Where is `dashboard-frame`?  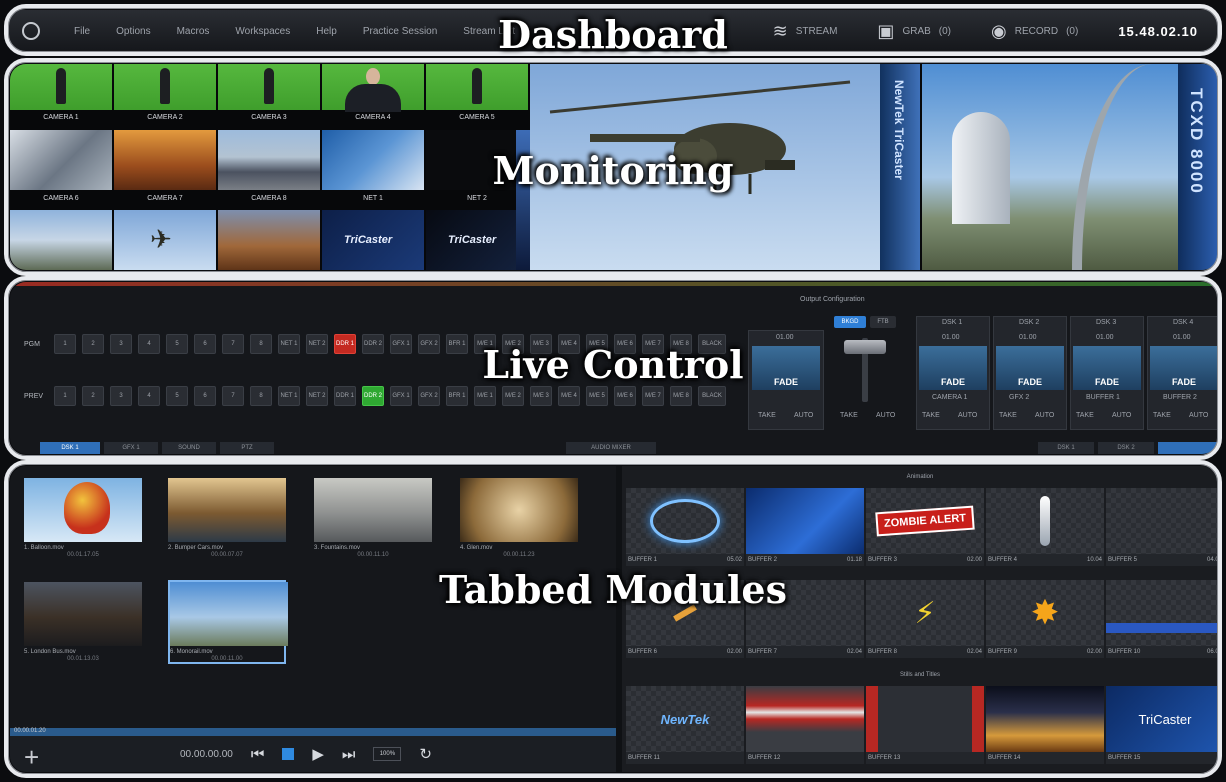 dashboard-frame is located at coordinates (613, 30).